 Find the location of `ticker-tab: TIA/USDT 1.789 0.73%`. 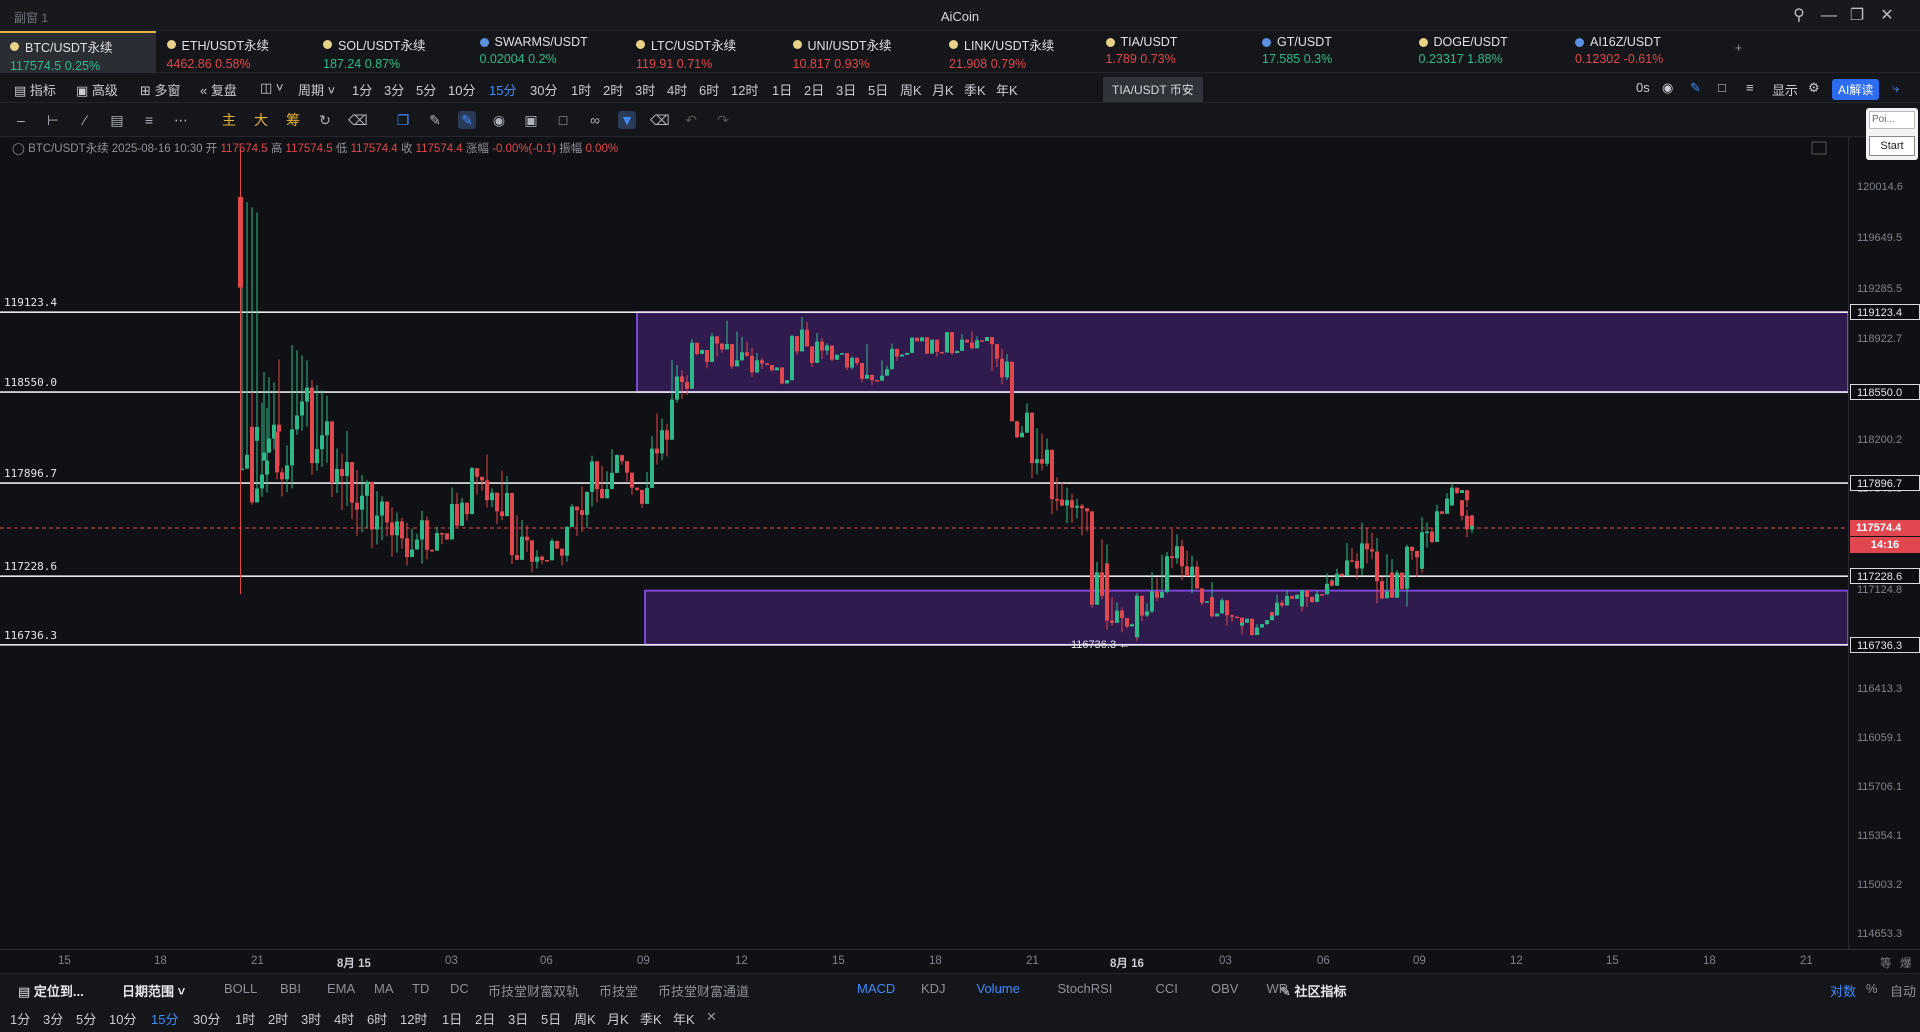

ticker-tab: TIA/USDT 1.789 0.73% is located at coordinates (1174, 52).